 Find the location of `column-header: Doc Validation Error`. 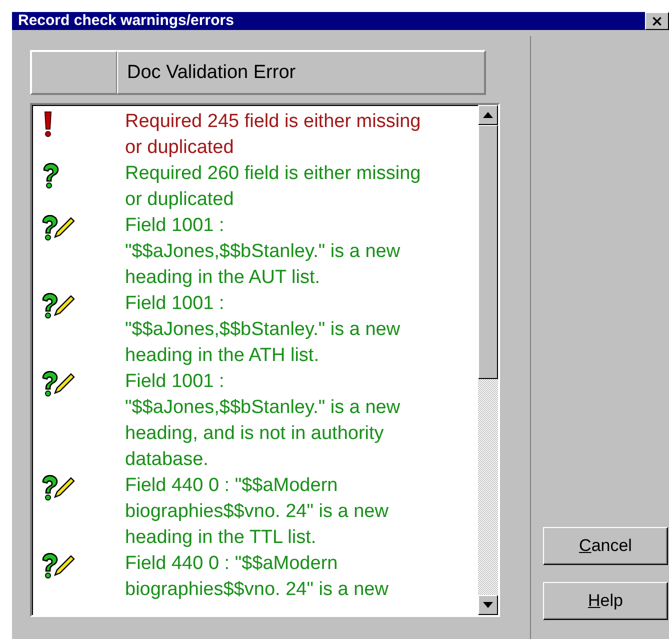

column-header: Doc Validation Error is located at coordinates (301, 72).